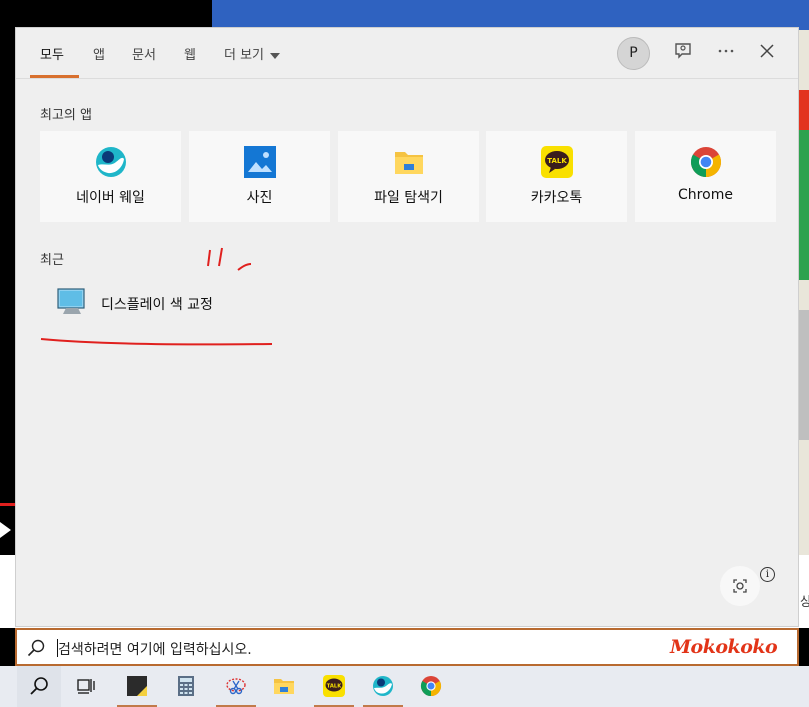  I want to click on taskbar-kakaotalk: TALK, so click(334, 686).